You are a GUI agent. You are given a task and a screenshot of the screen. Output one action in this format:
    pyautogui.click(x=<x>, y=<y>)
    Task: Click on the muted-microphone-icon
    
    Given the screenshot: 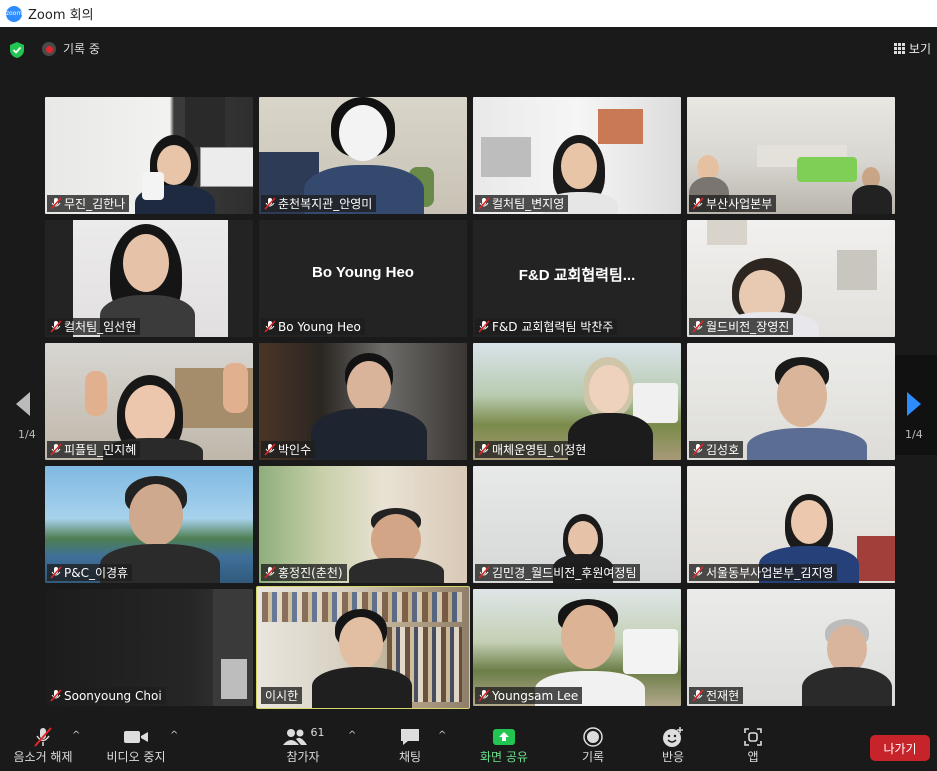 What is the action you would take?
    pyautogui.click(x=43, y=737)
    